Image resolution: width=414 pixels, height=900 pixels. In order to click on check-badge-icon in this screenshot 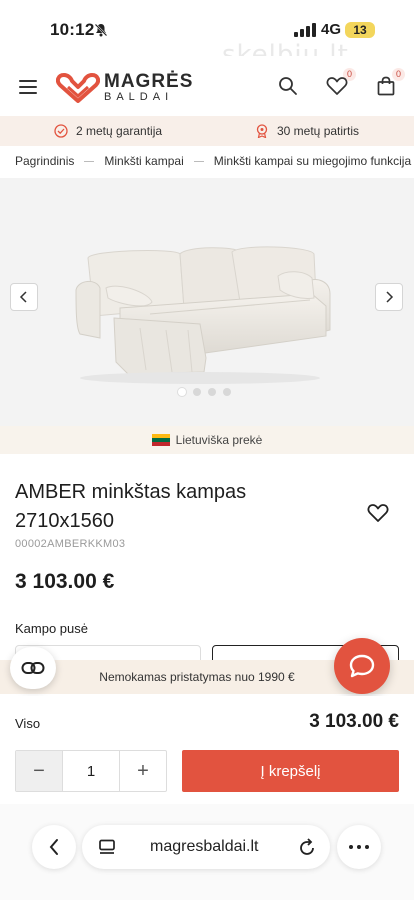, I will do `click(61, 131)`.